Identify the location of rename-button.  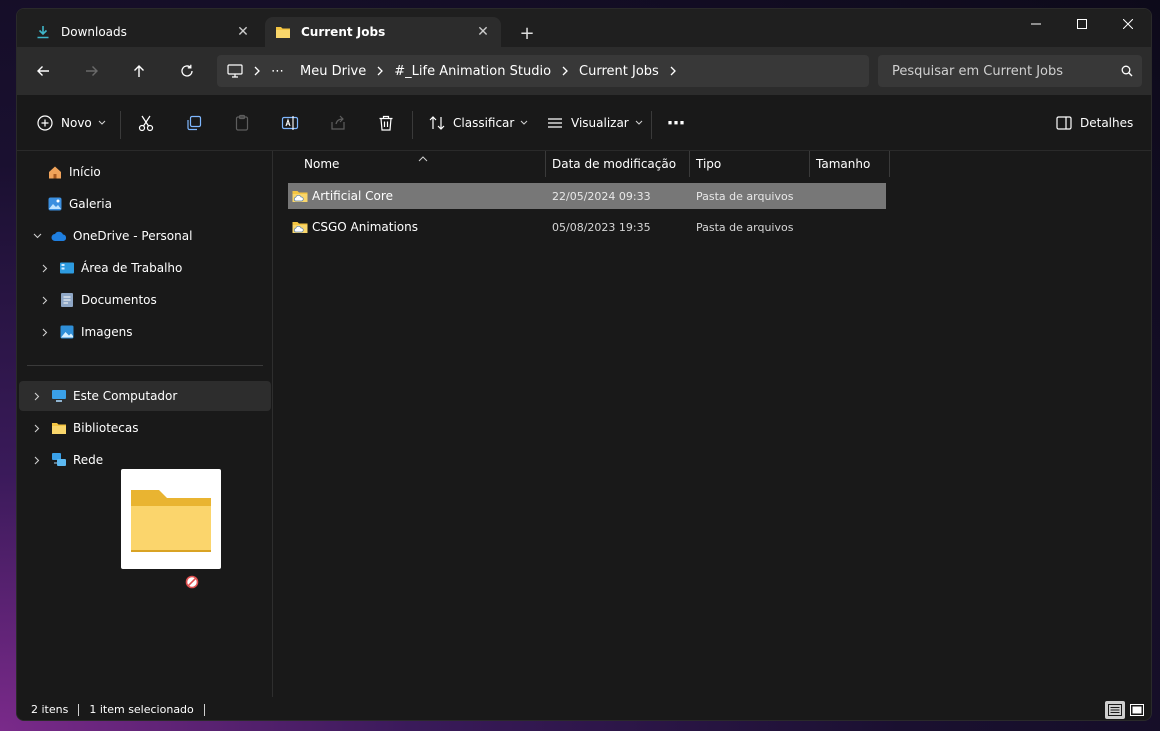
(290, 123).